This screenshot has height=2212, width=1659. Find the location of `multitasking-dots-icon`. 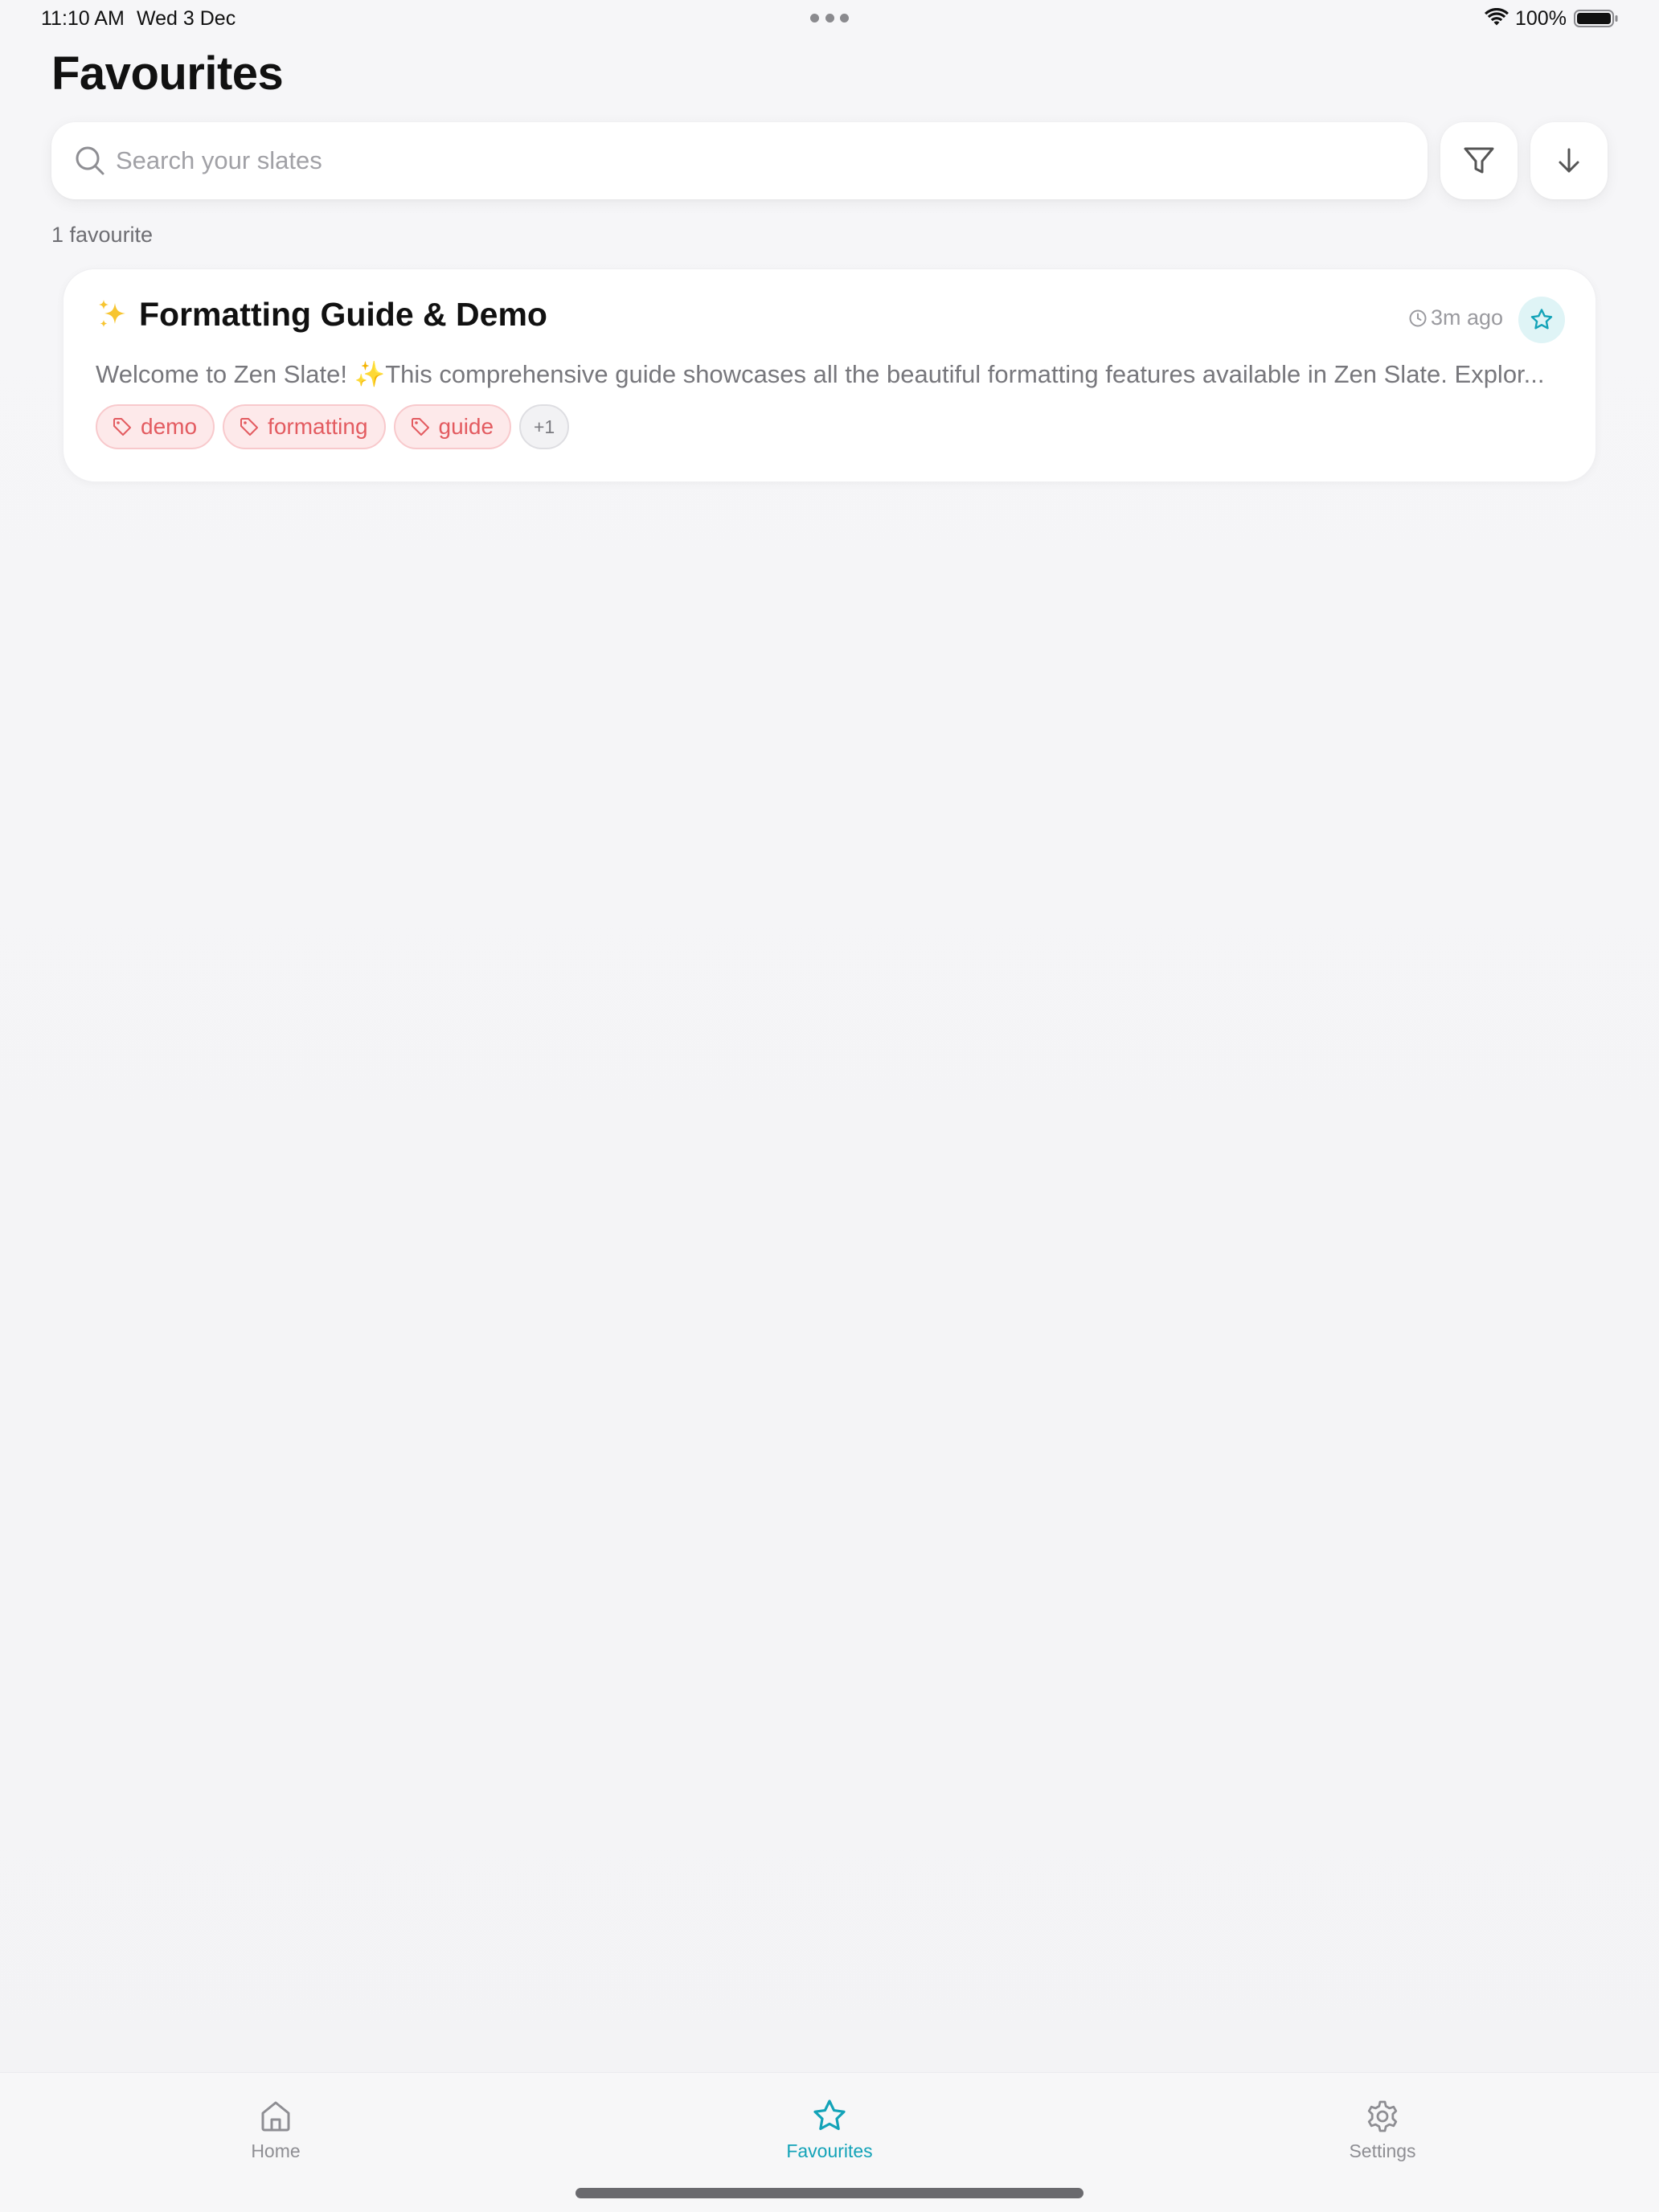

multitasking-dots-icon is located at coordinates (829, 18).